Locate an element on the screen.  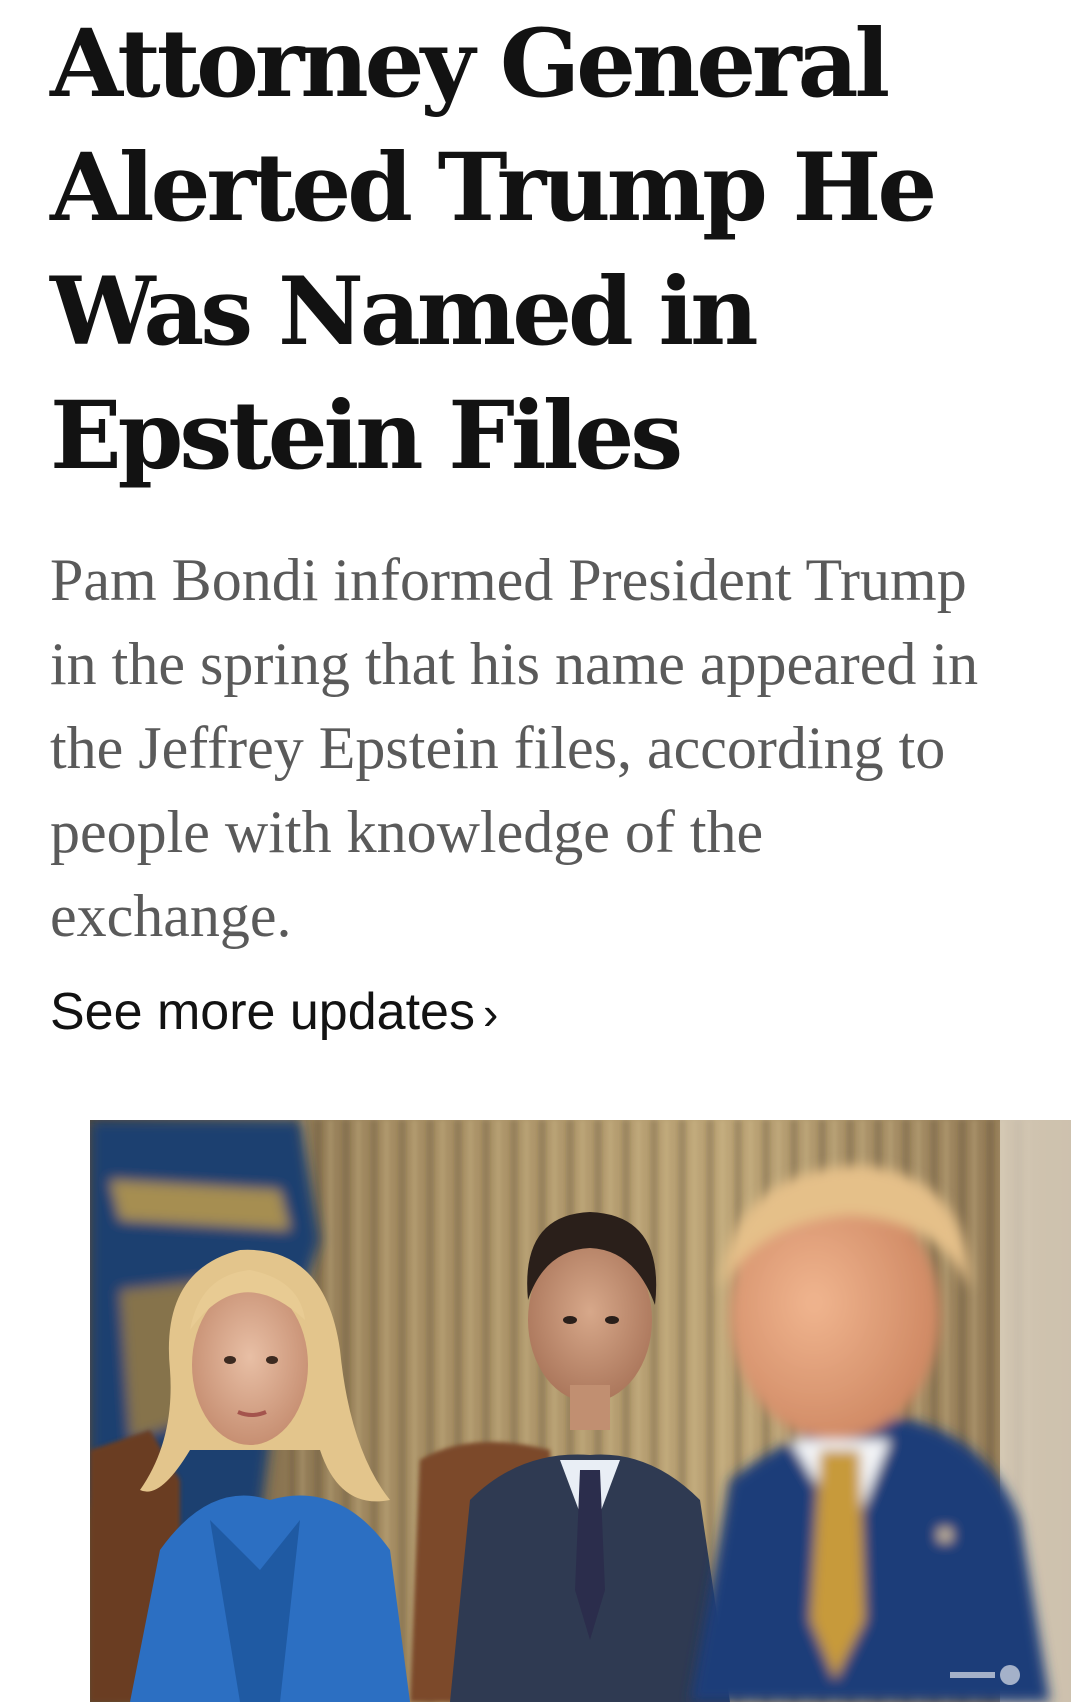
see-more-updates-label: See more updates is located at coordinates (262, 1012).